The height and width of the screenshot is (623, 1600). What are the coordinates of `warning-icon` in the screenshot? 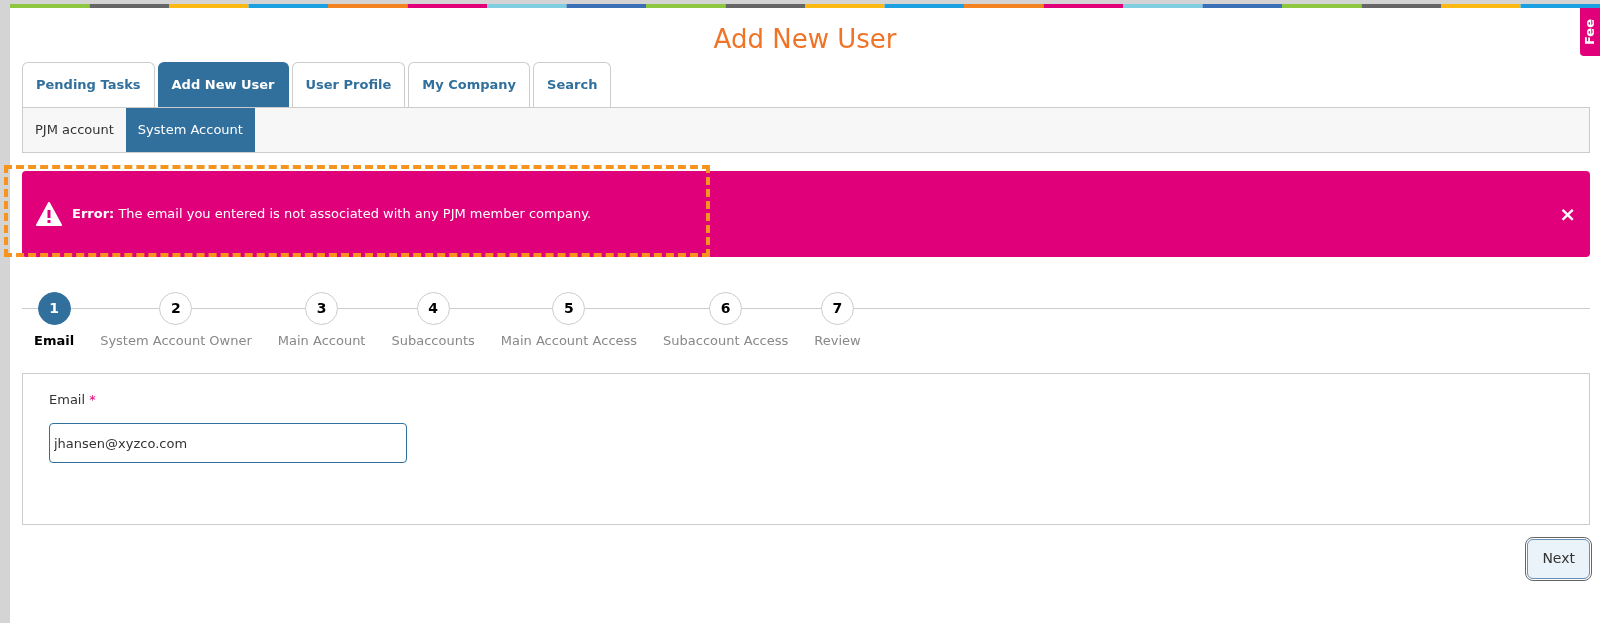 It's located at (49, 214).